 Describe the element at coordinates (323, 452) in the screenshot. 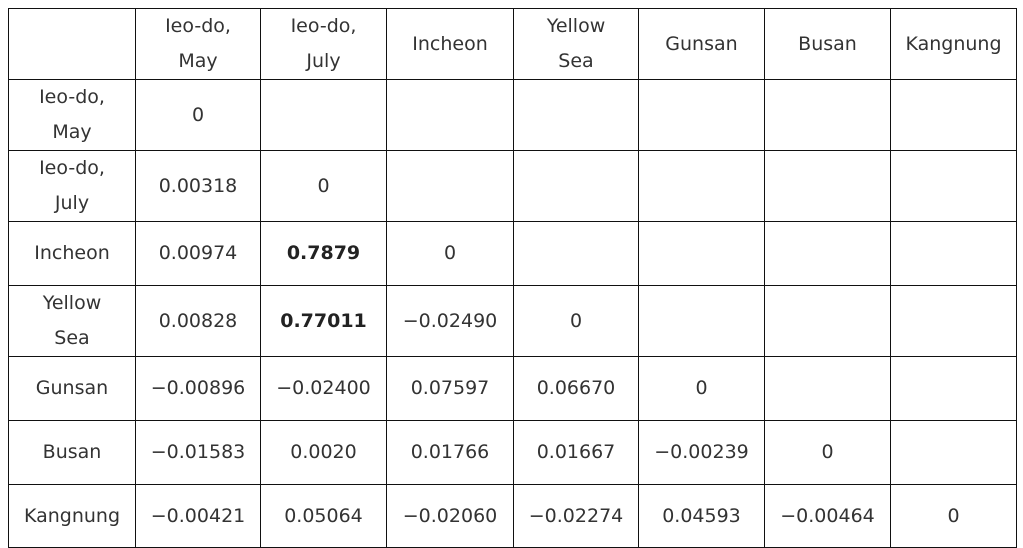

I see `value-cell: 0.0020` at that location.